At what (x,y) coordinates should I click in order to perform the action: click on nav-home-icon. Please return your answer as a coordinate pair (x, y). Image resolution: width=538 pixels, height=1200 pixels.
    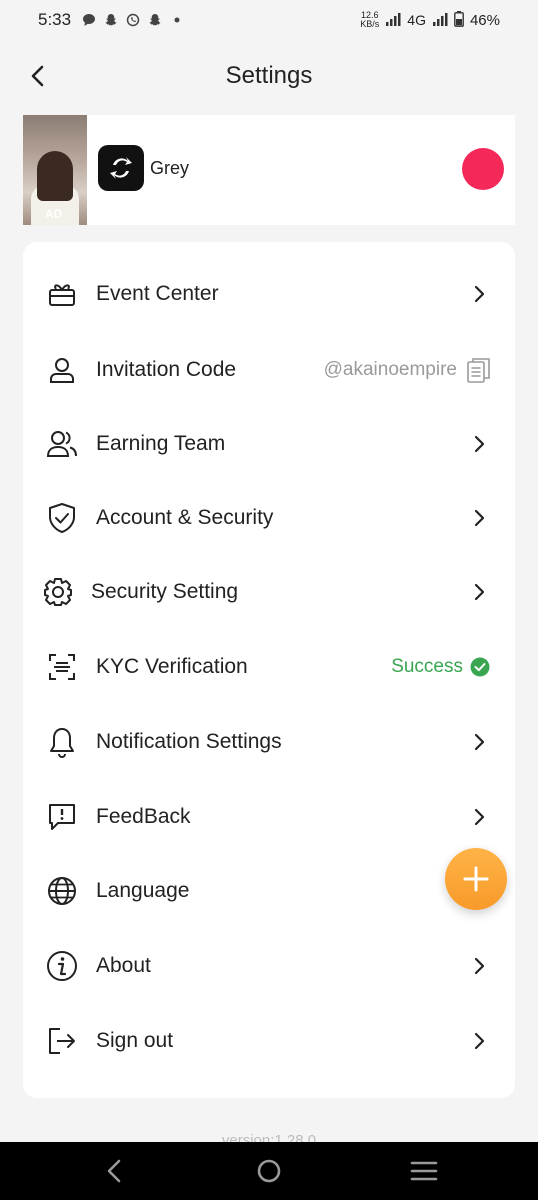
    Looking at the image, I should click on (269, 1171).